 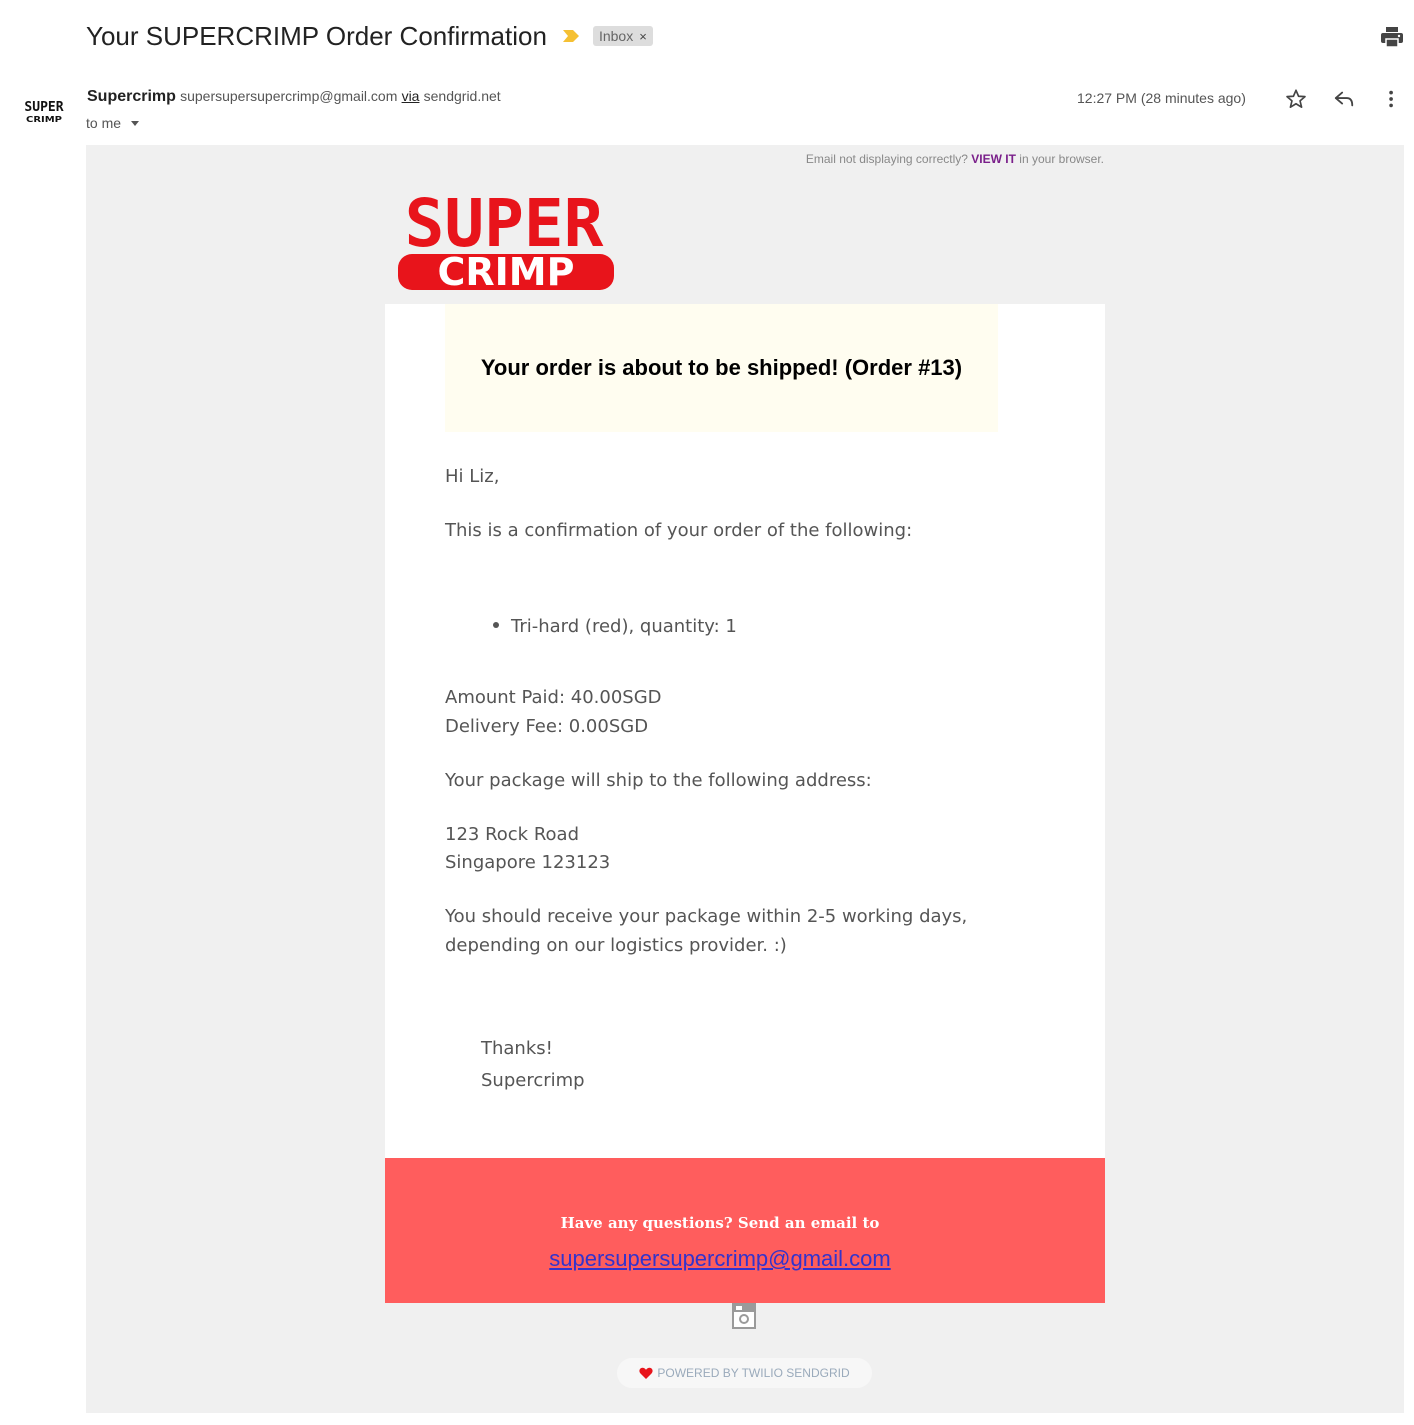 I want to click on recipients-label: to me, so click(x=104, y=123).